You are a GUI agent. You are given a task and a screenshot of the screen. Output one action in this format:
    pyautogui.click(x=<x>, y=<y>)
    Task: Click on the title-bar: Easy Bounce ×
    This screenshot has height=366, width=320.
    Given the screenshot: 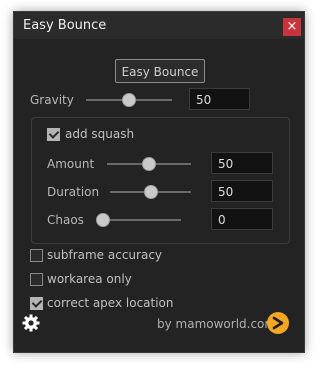 What is the action you would take?
    pyautogui.click(x=159, y=25)
    